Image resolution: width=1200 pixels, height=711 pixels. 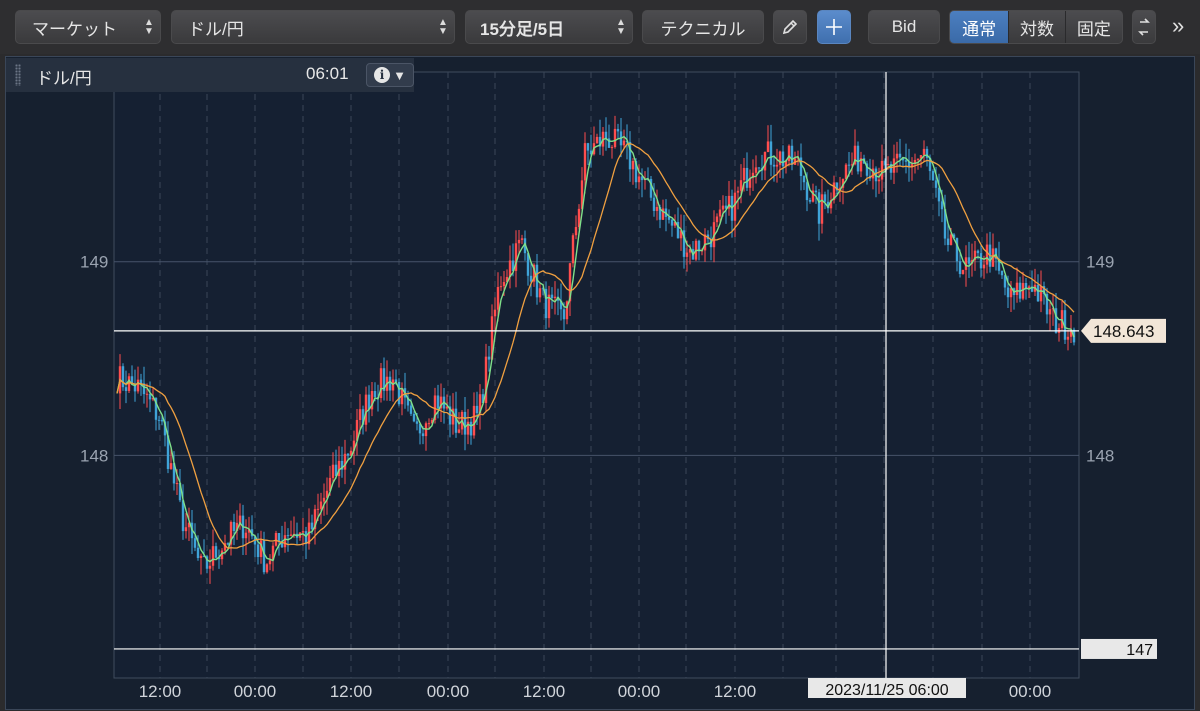 What do you see at coordinates (886, 690) in the screenshot?
I see `crosshair-time-label: 2023/11/25 06:00` at bounding box center [886, 690].